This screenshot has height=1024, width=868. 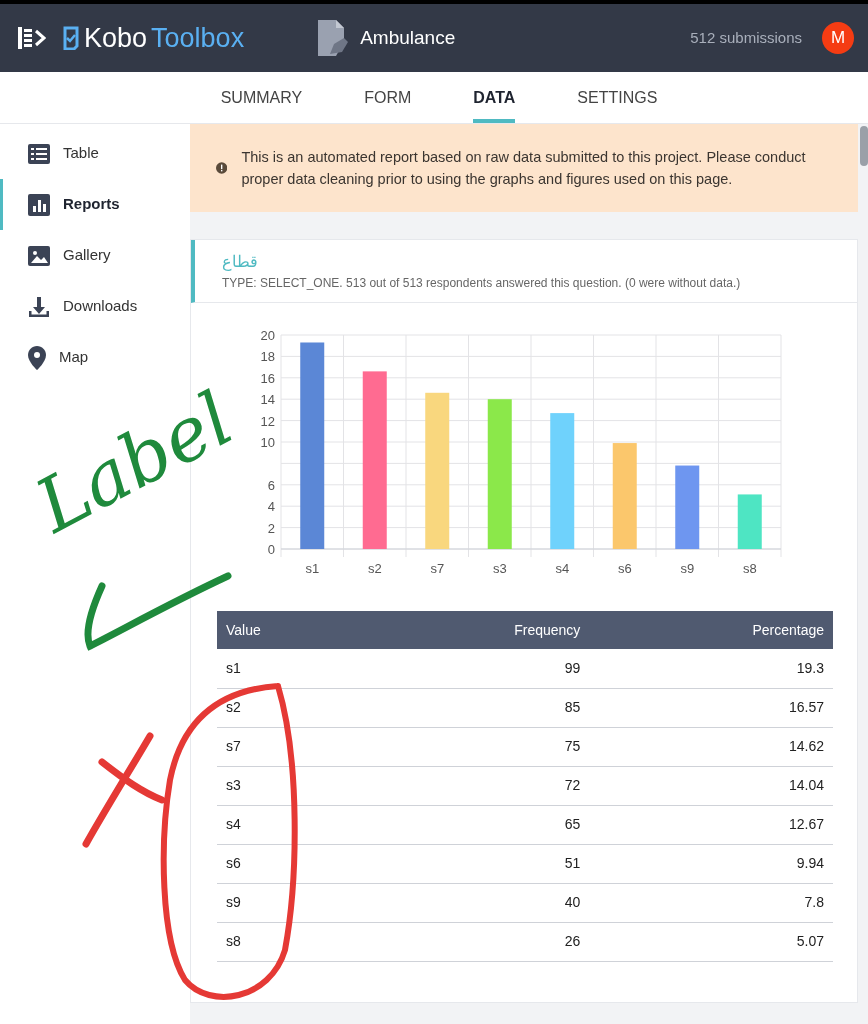 I want to click on nav-tab: FORM, so click(x=388, y=97).